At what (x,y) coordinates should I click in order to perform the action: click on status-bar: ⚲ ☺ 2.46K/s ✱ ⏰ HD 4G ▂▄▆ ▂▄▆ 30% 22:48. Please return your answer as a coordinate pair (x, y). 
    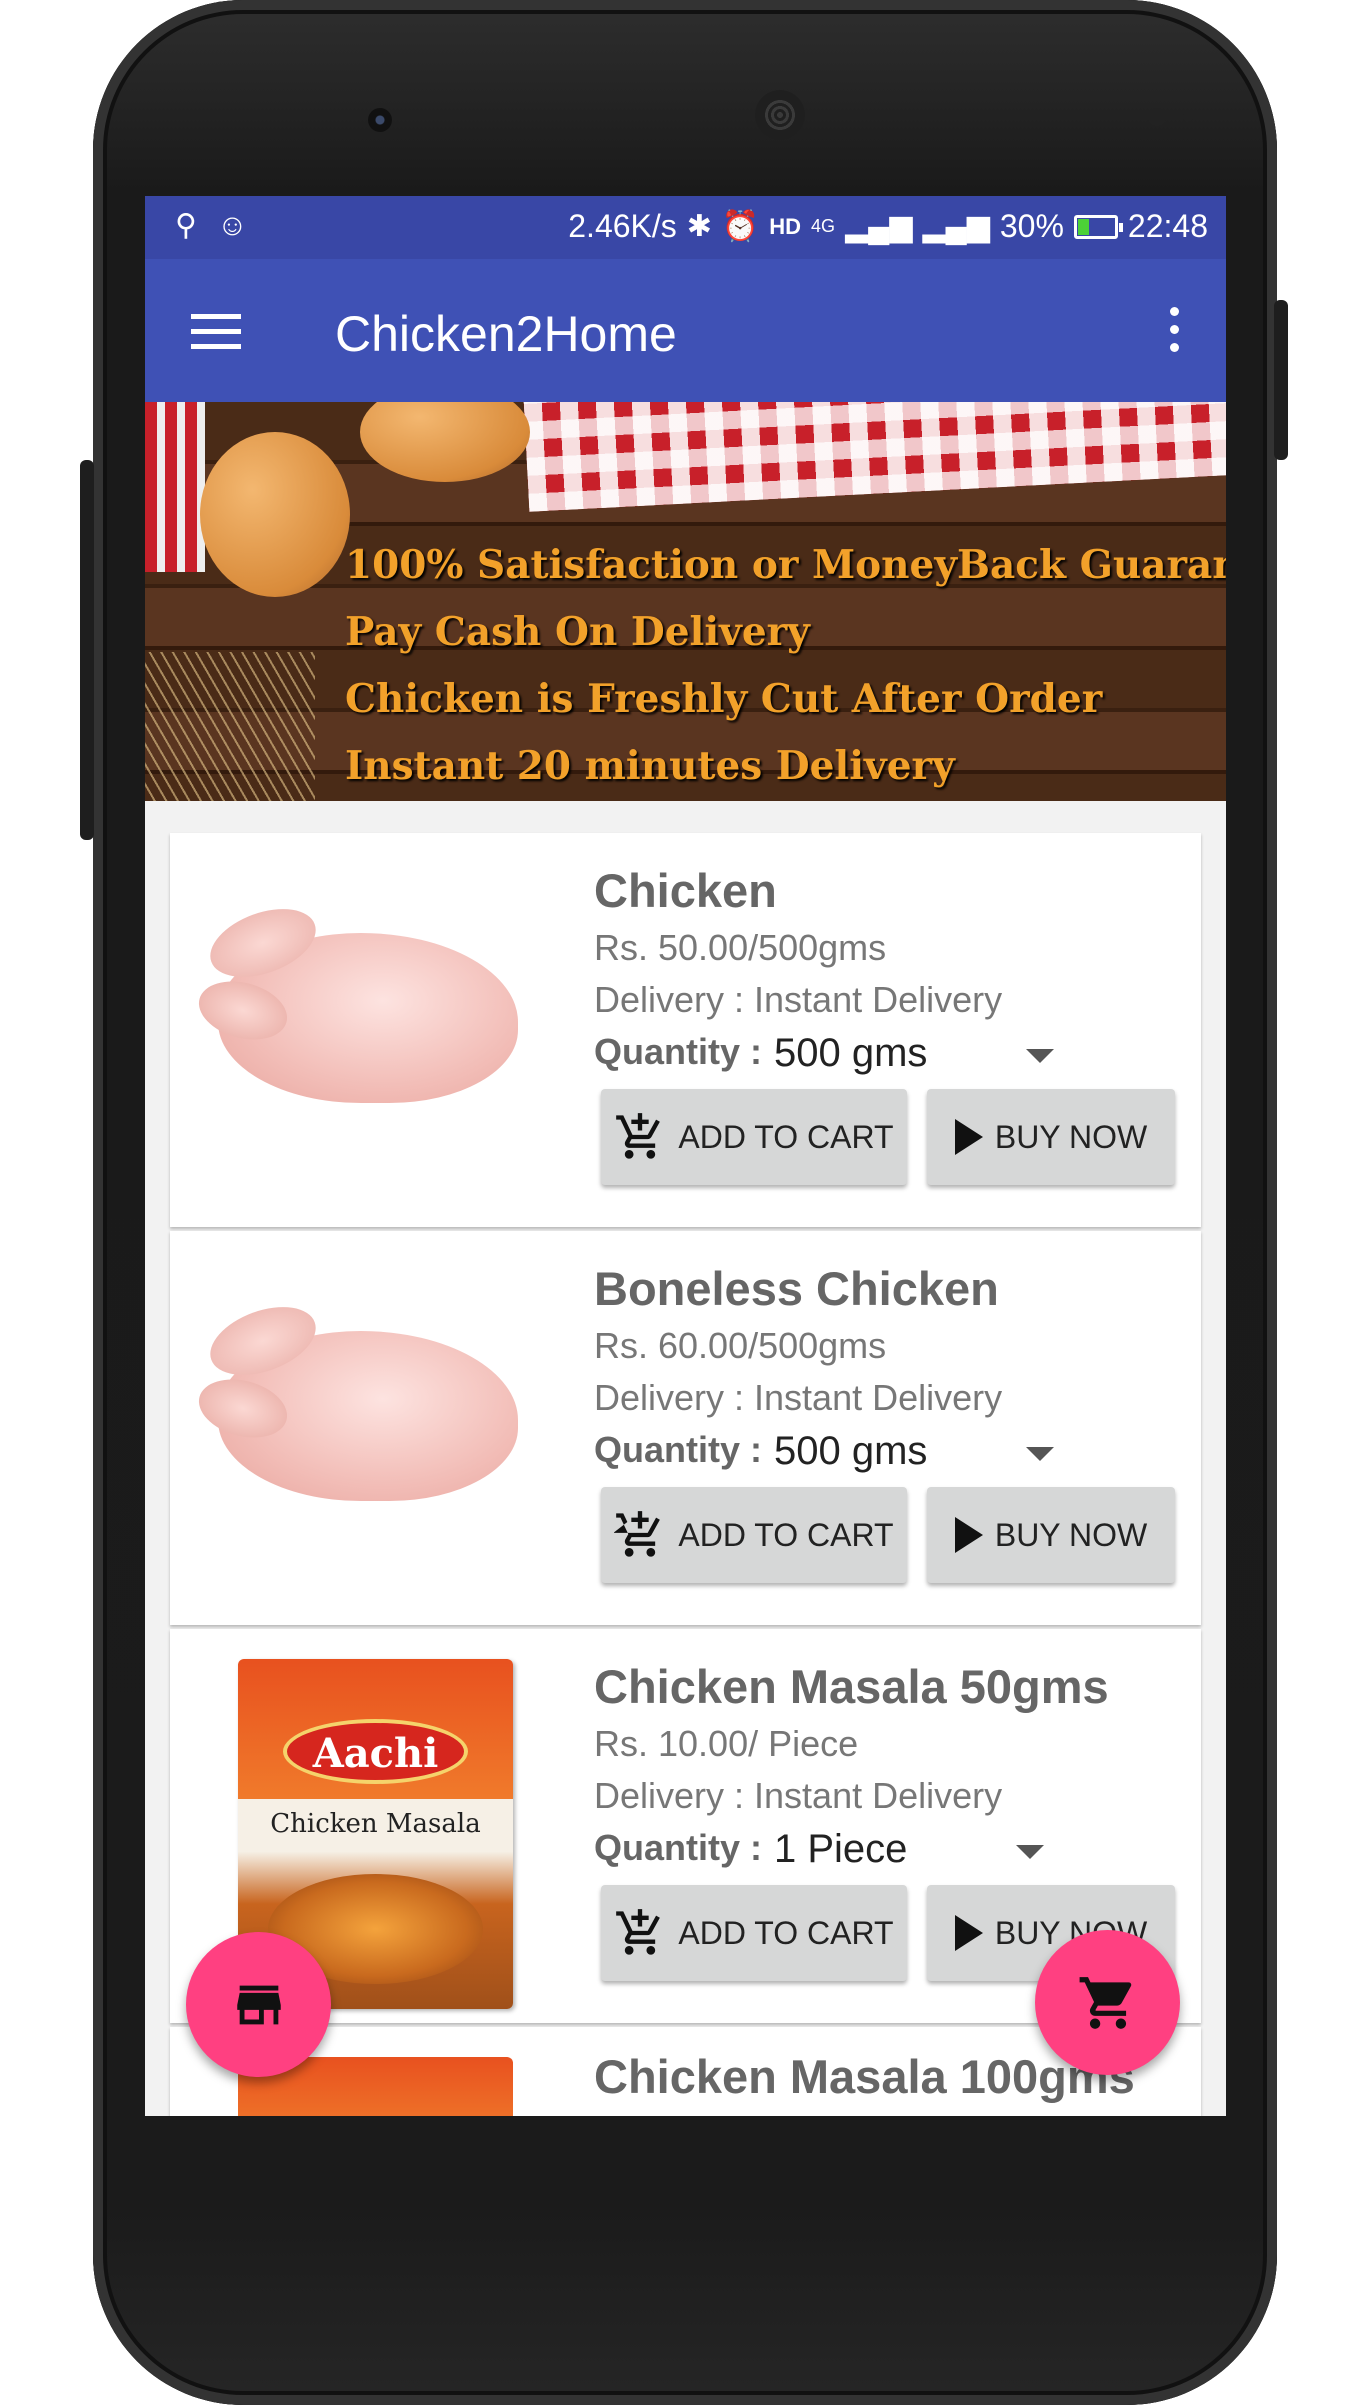
    Looking at the image, I should click on (685, 227).